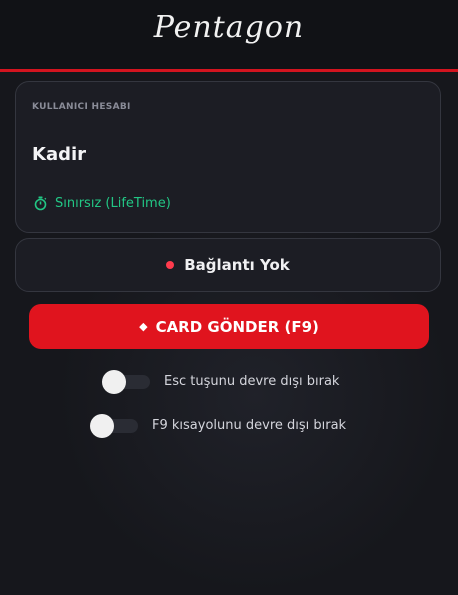  I want to click on esc-disable-toggle, so click(126, 381).